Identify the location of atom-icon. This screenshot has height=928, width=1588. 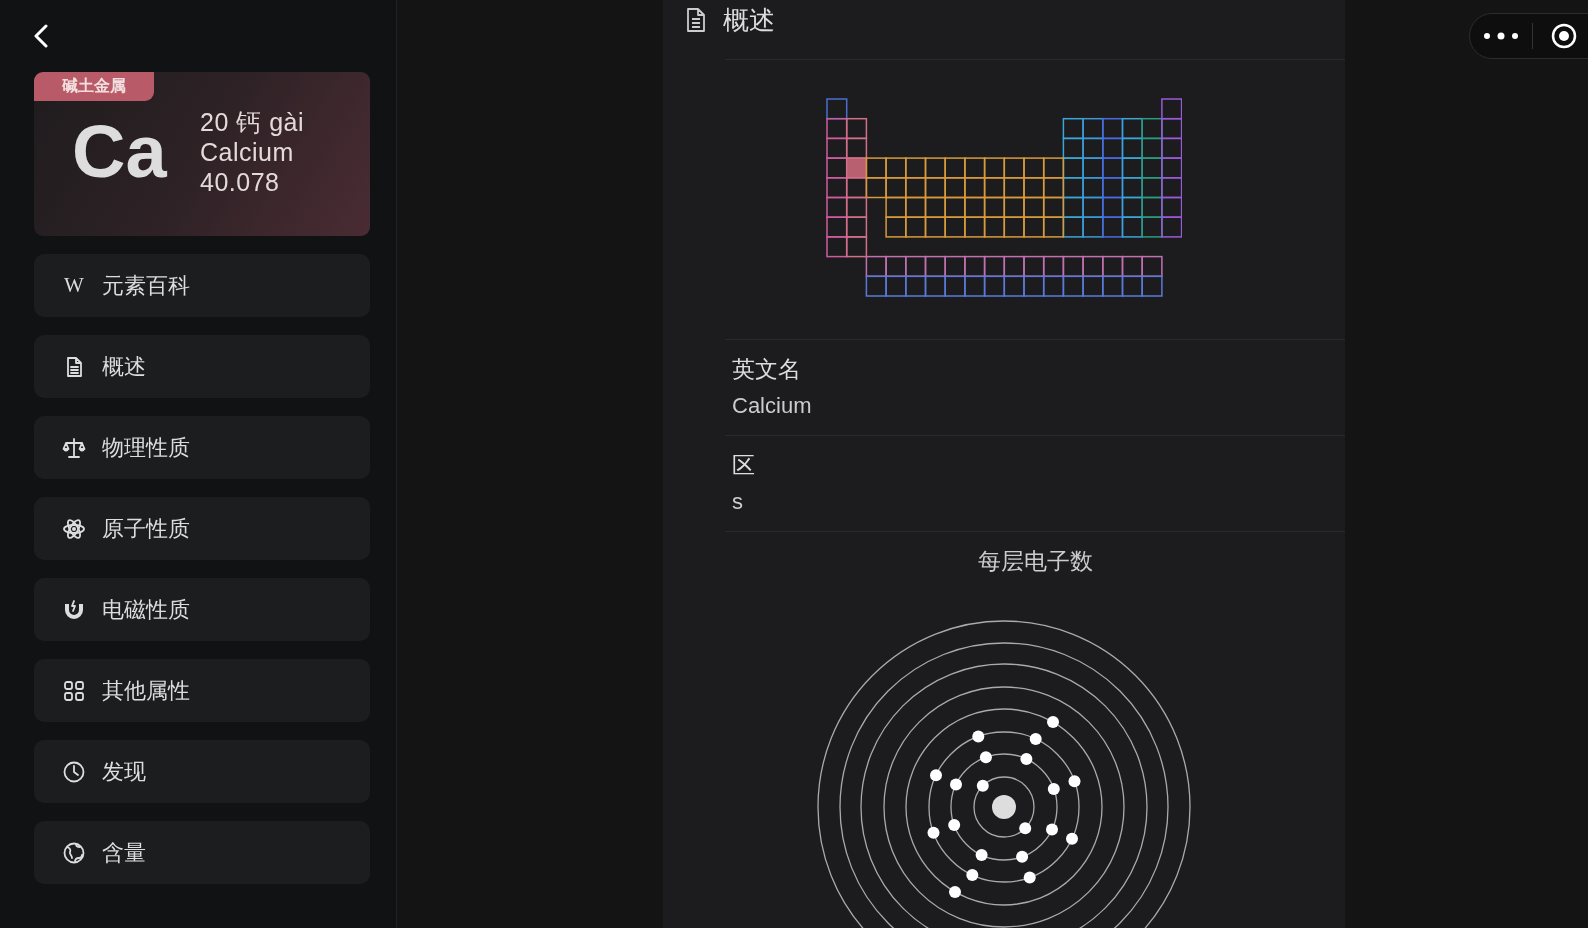
(74, 528).